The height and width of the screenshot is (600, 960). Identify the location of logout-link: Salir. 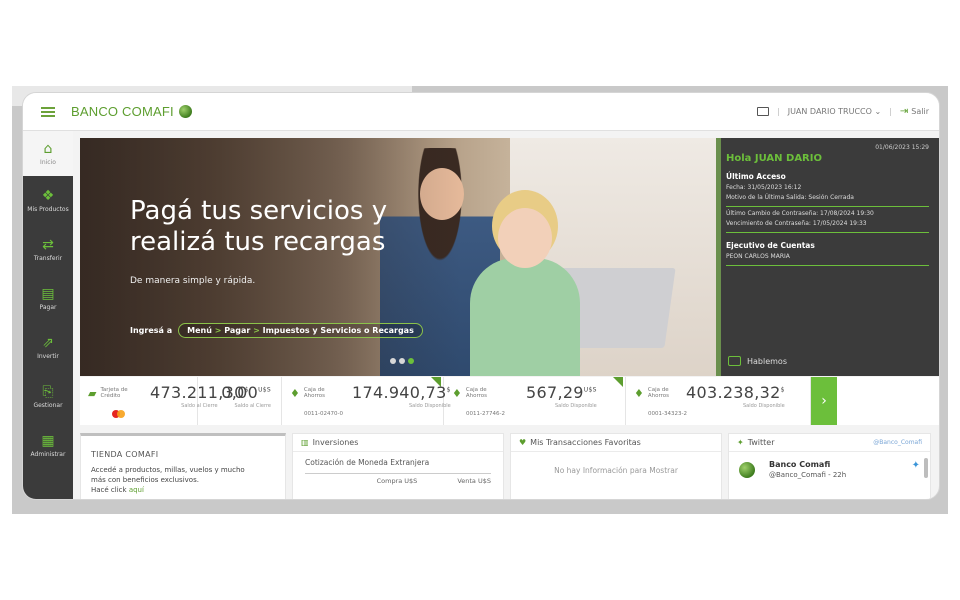
(920, 111).